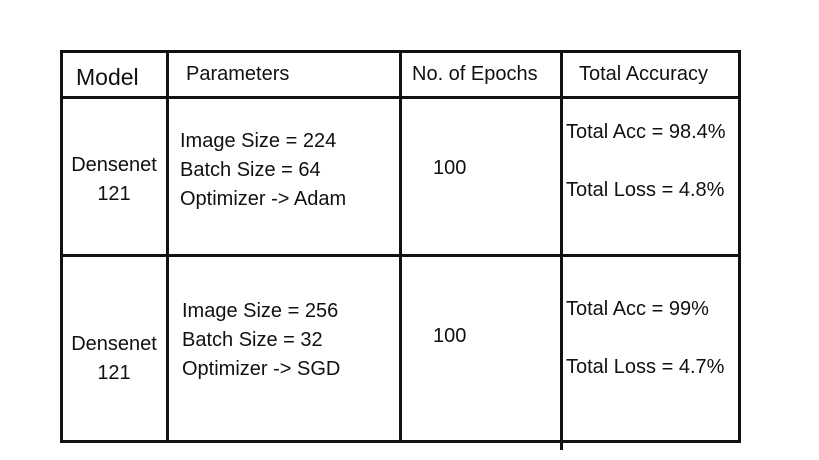 This screenshot has width=819, height=460. I want to click on column-divider-parameters, so click(400, 246).